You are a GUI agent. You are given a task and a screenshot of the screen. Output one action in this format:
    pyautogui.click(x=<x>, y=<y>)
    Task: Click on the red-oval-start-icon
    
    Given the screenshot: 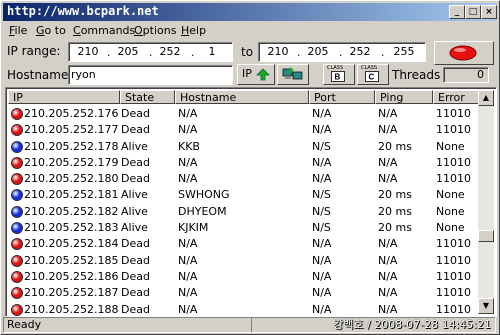 What is the action you would take?
    pyautogui.click(x=463, y=53)
    